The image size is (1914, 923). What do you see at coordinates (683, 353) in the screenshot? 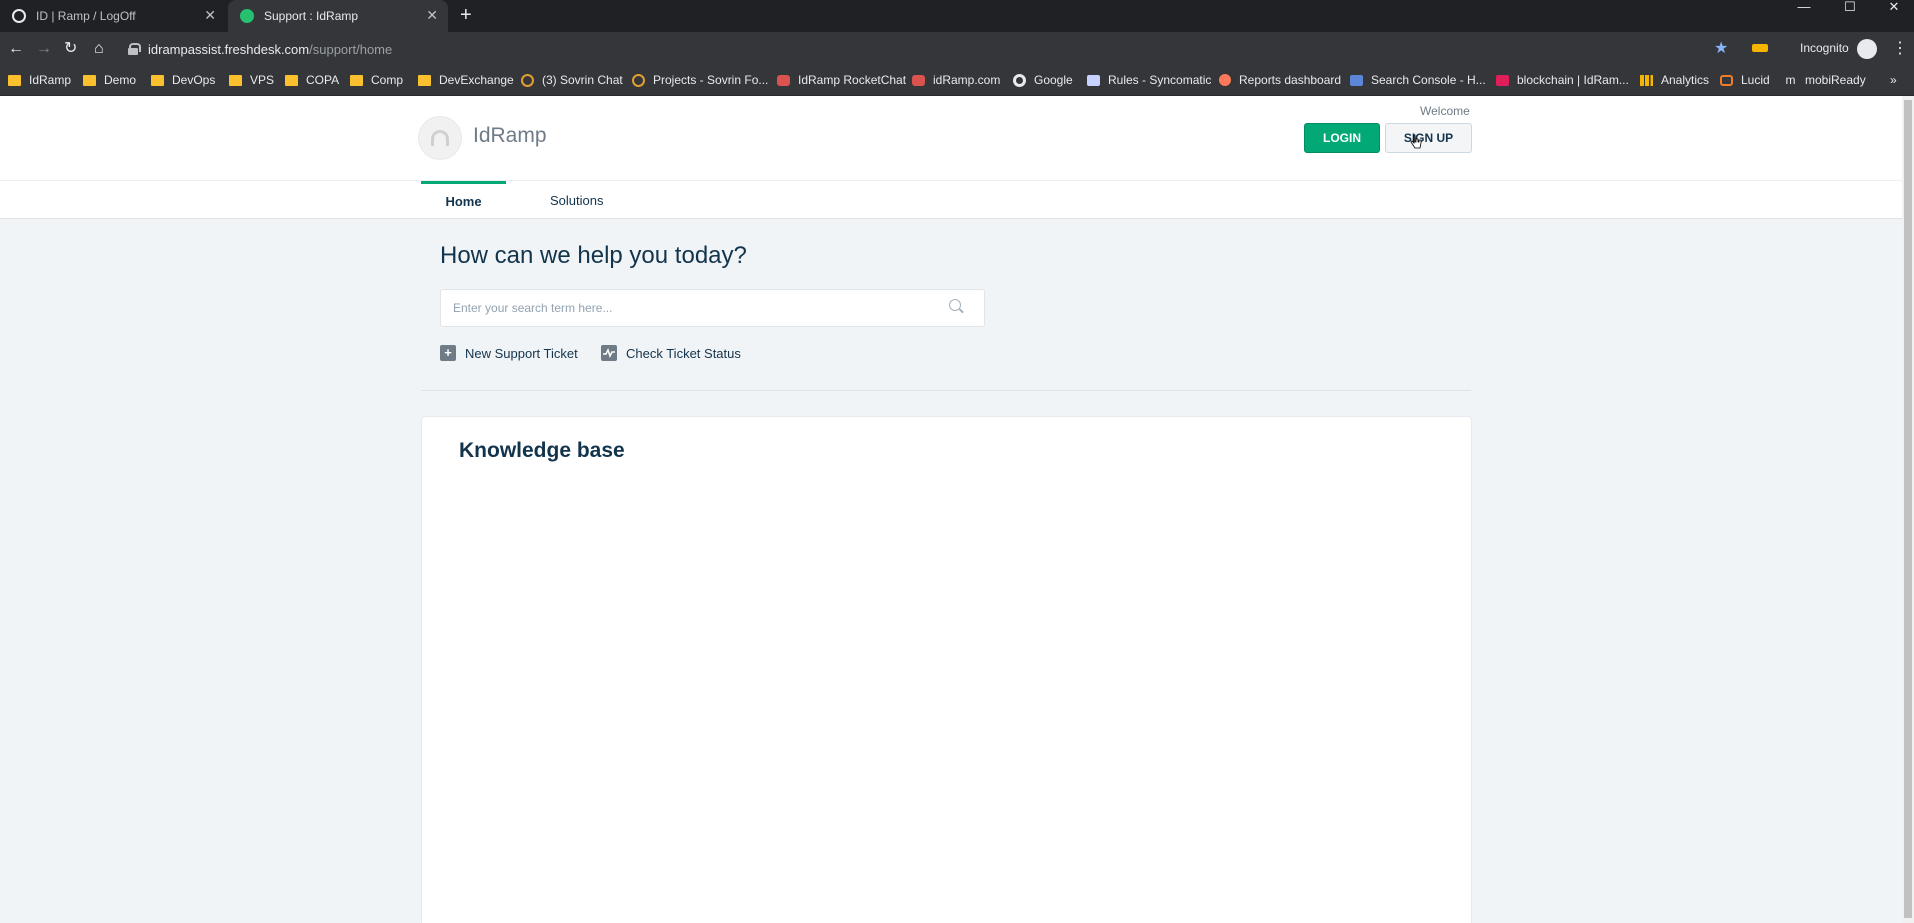
I see `check-status-label: Check Ticket Status` at bounding box center [683, 353].